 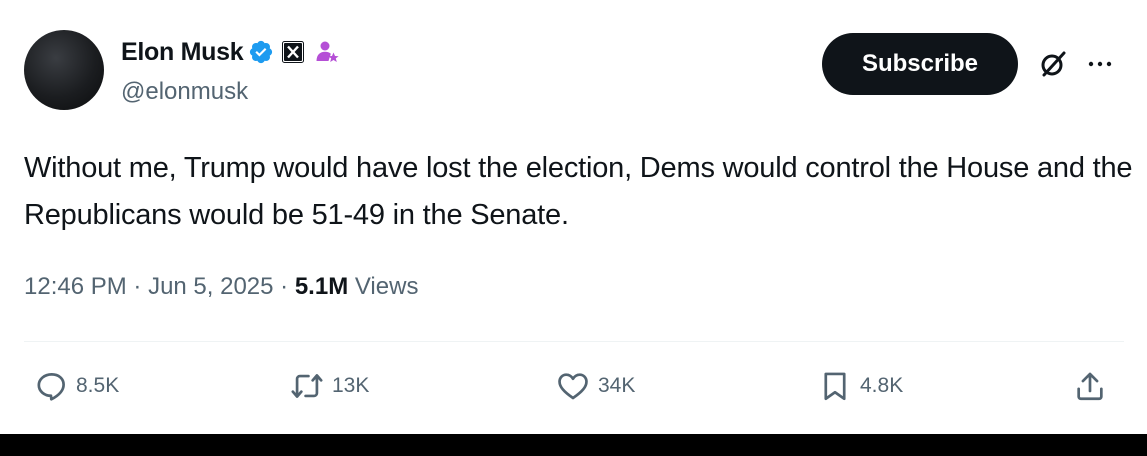 What do you see at coordinates (573, 386) in the screenshot?
I see `heart-icon` at bounding box center [573, 386].